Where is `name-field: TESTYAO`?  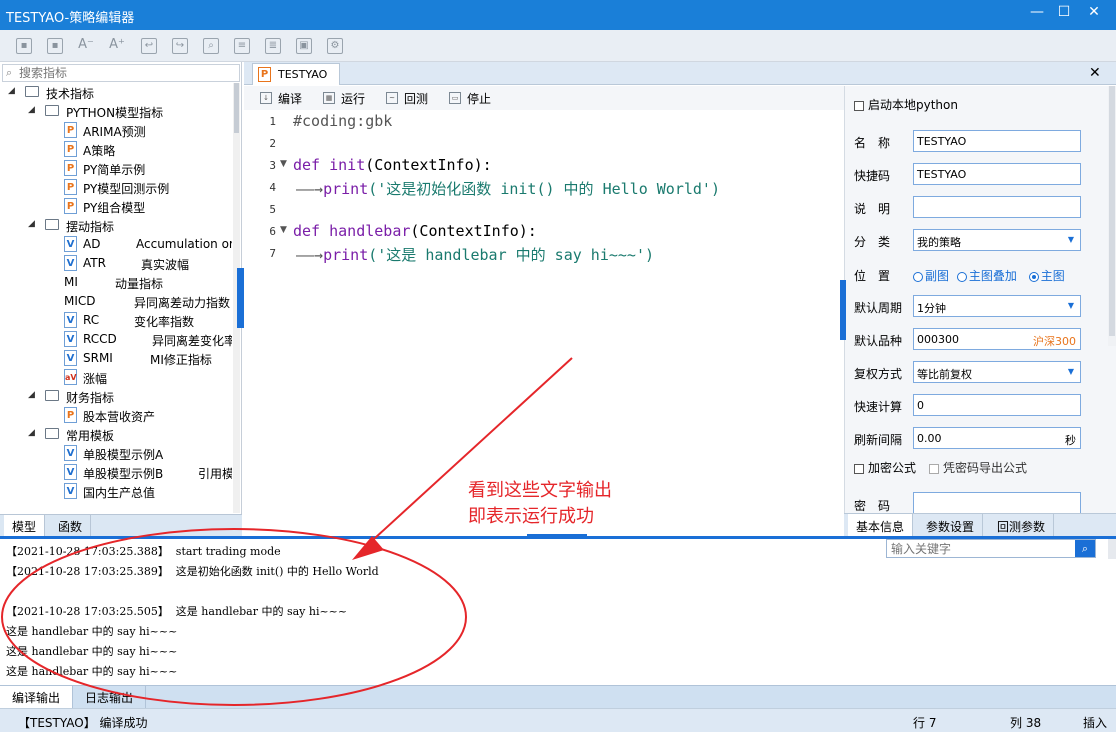
name-field: TESTYAO is located at coordinates (997, 141).